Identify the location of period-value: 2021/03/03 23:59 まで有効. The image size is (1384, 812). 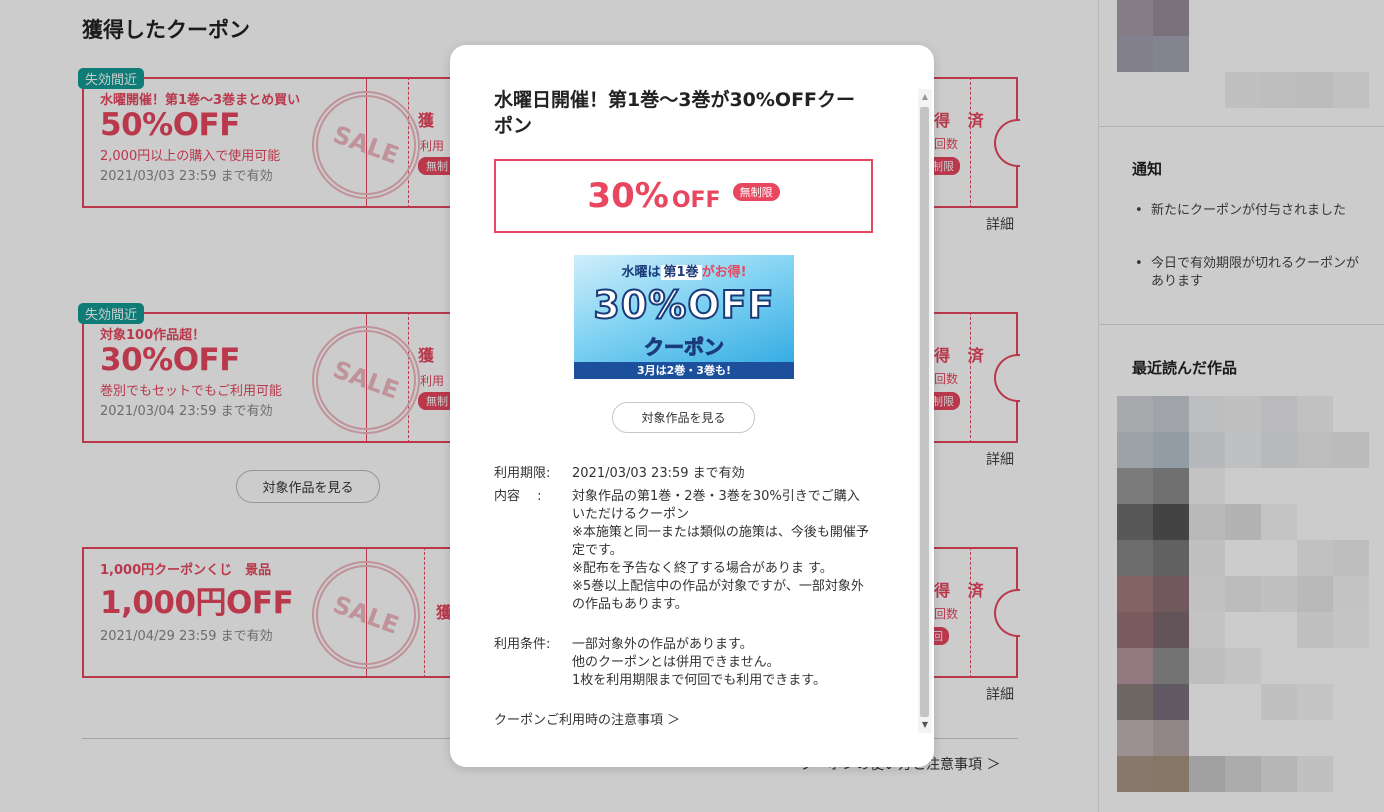
(658, 473).